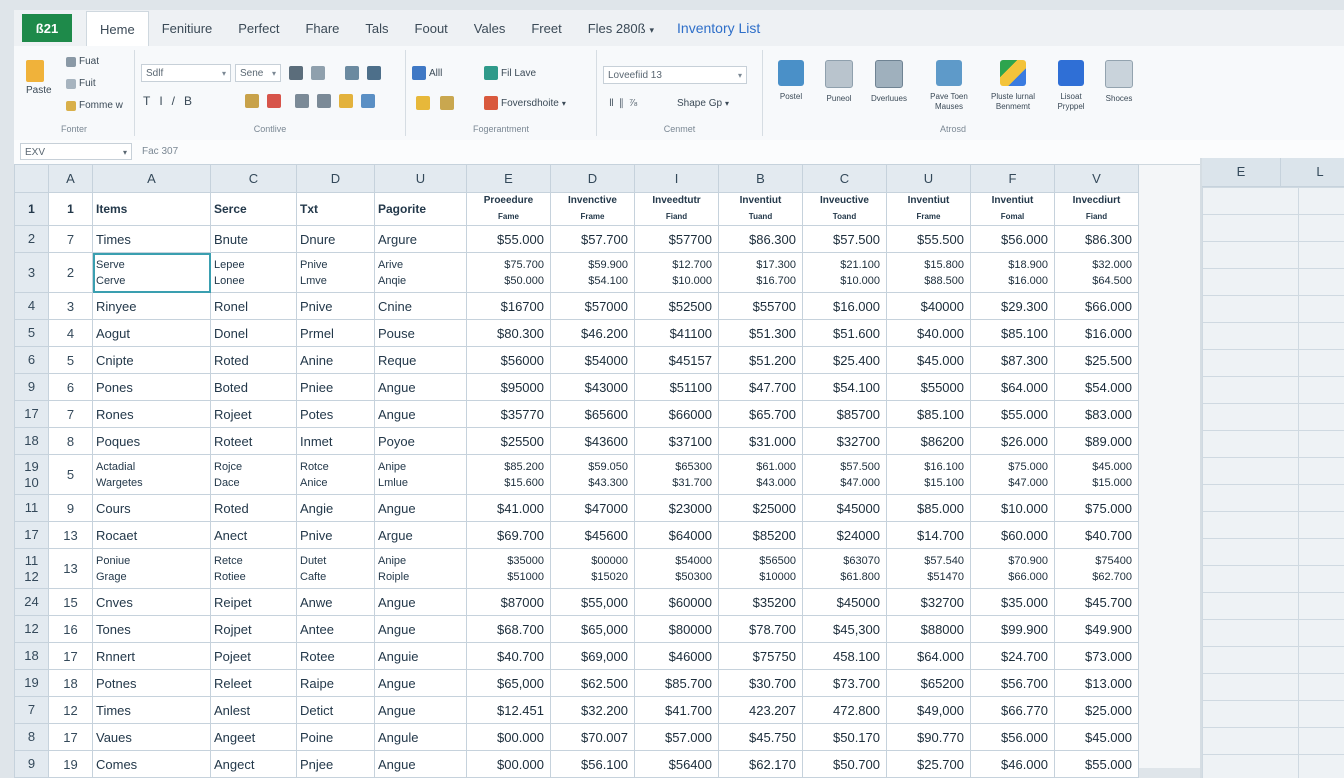 This screenshot has height=778, width=1344. I want to click on data-cell: Poques, so click(151, 441).